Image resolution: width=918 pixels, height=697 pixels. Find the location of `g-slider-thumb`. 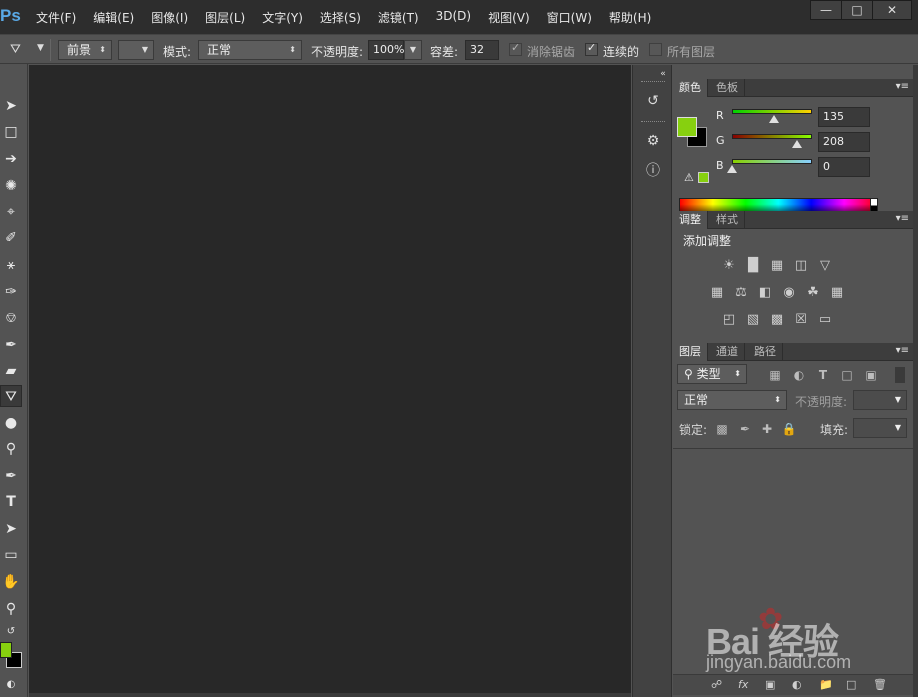

g-slider-thumb is located at coordinates (797, 144).